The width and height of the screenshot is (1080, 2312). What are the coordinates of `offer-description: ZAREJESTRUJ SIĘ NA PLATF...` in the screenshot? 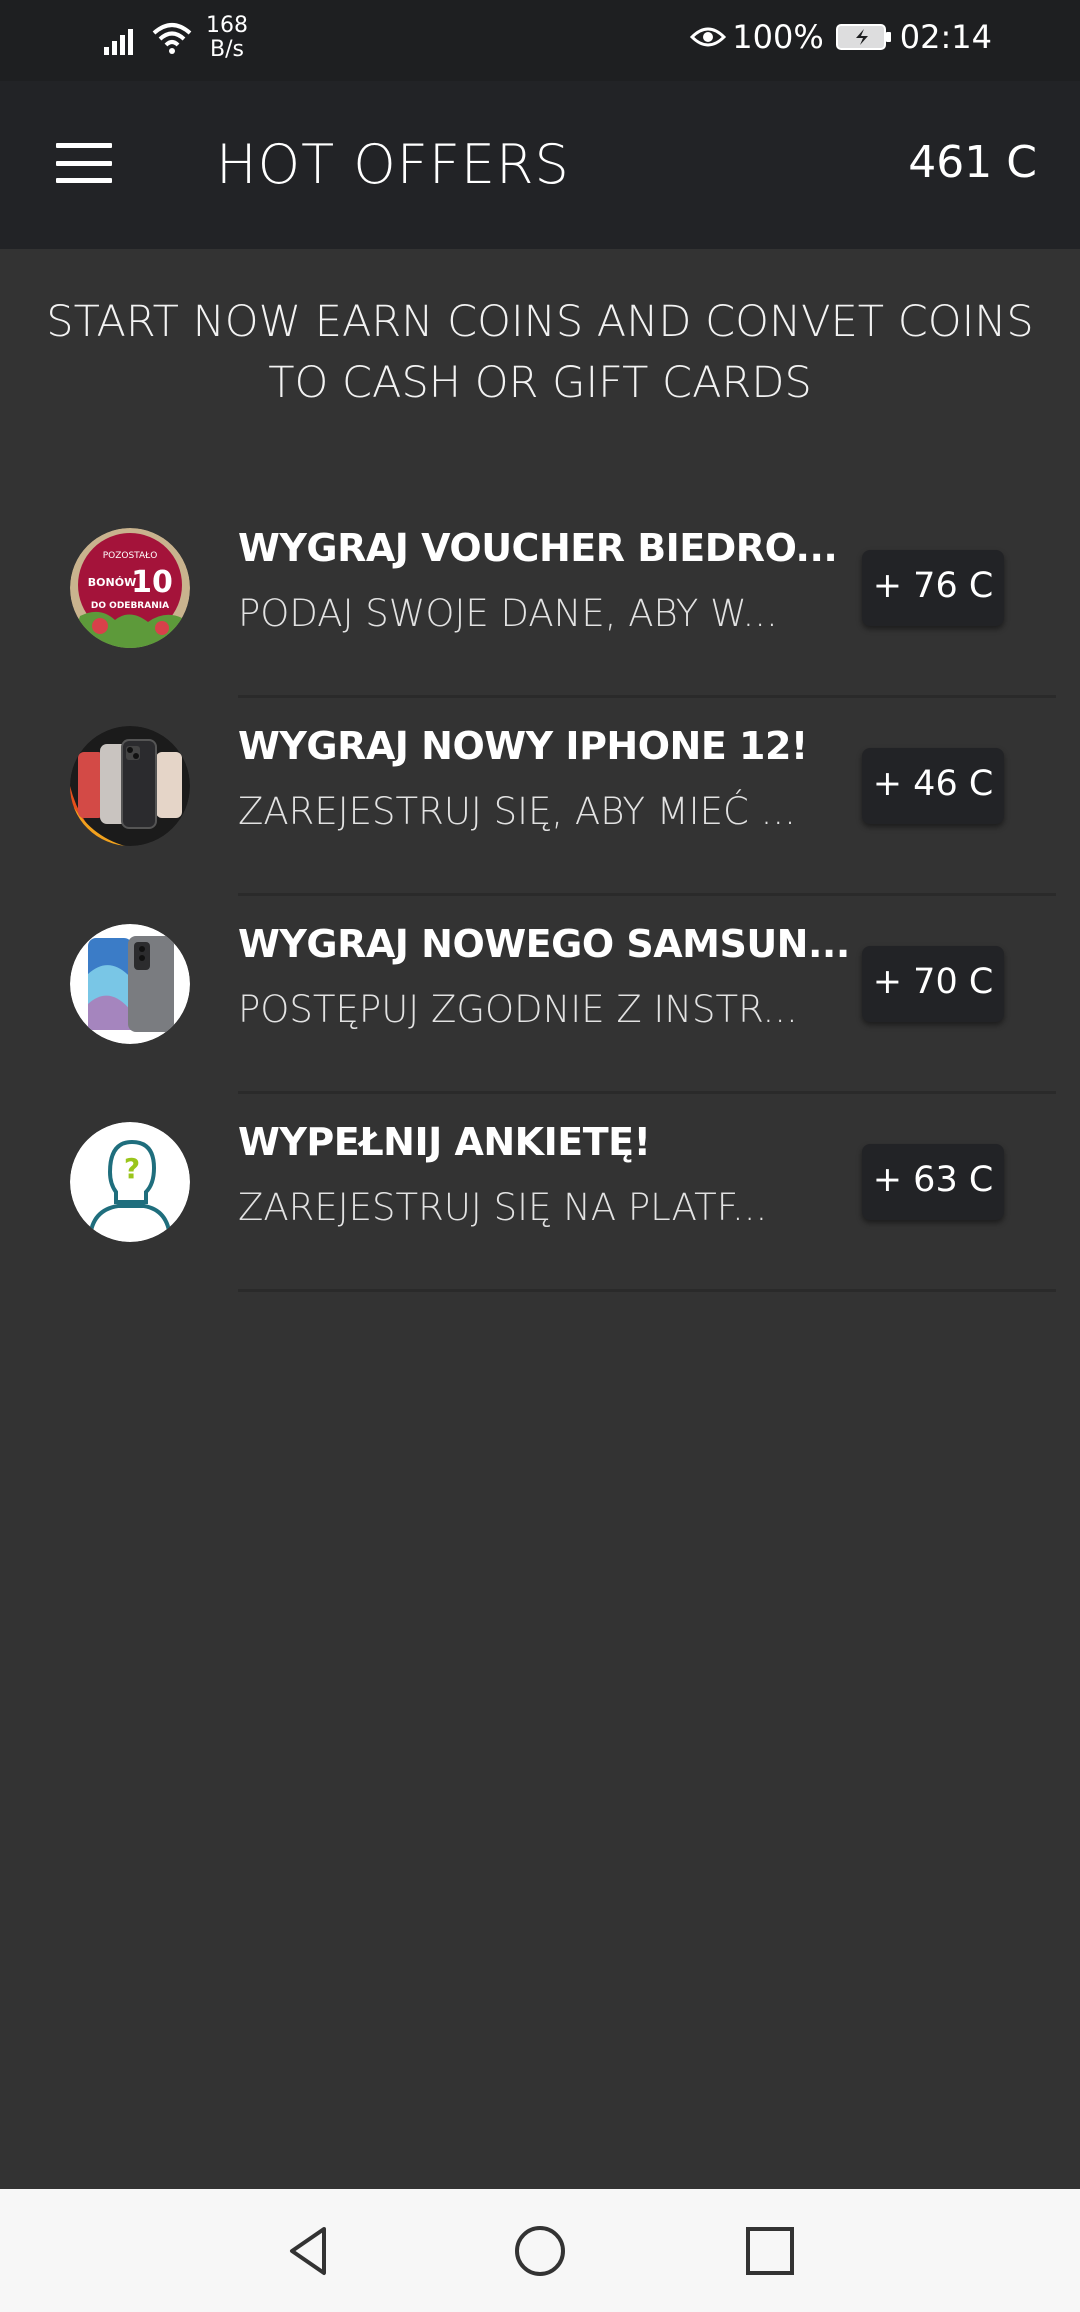 It's located at (503, 1207).